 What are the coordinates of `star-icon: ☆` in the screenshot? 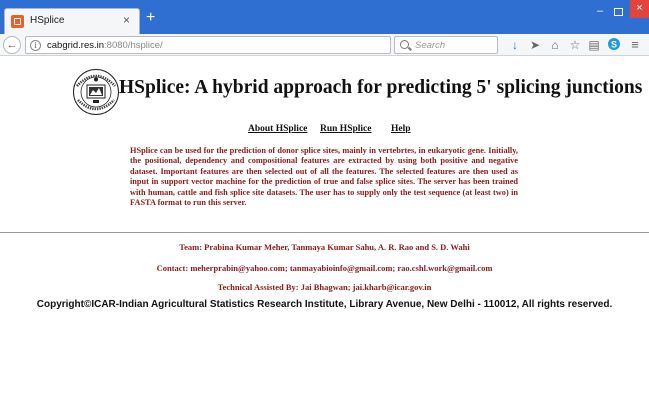 It's located at (575, 45).